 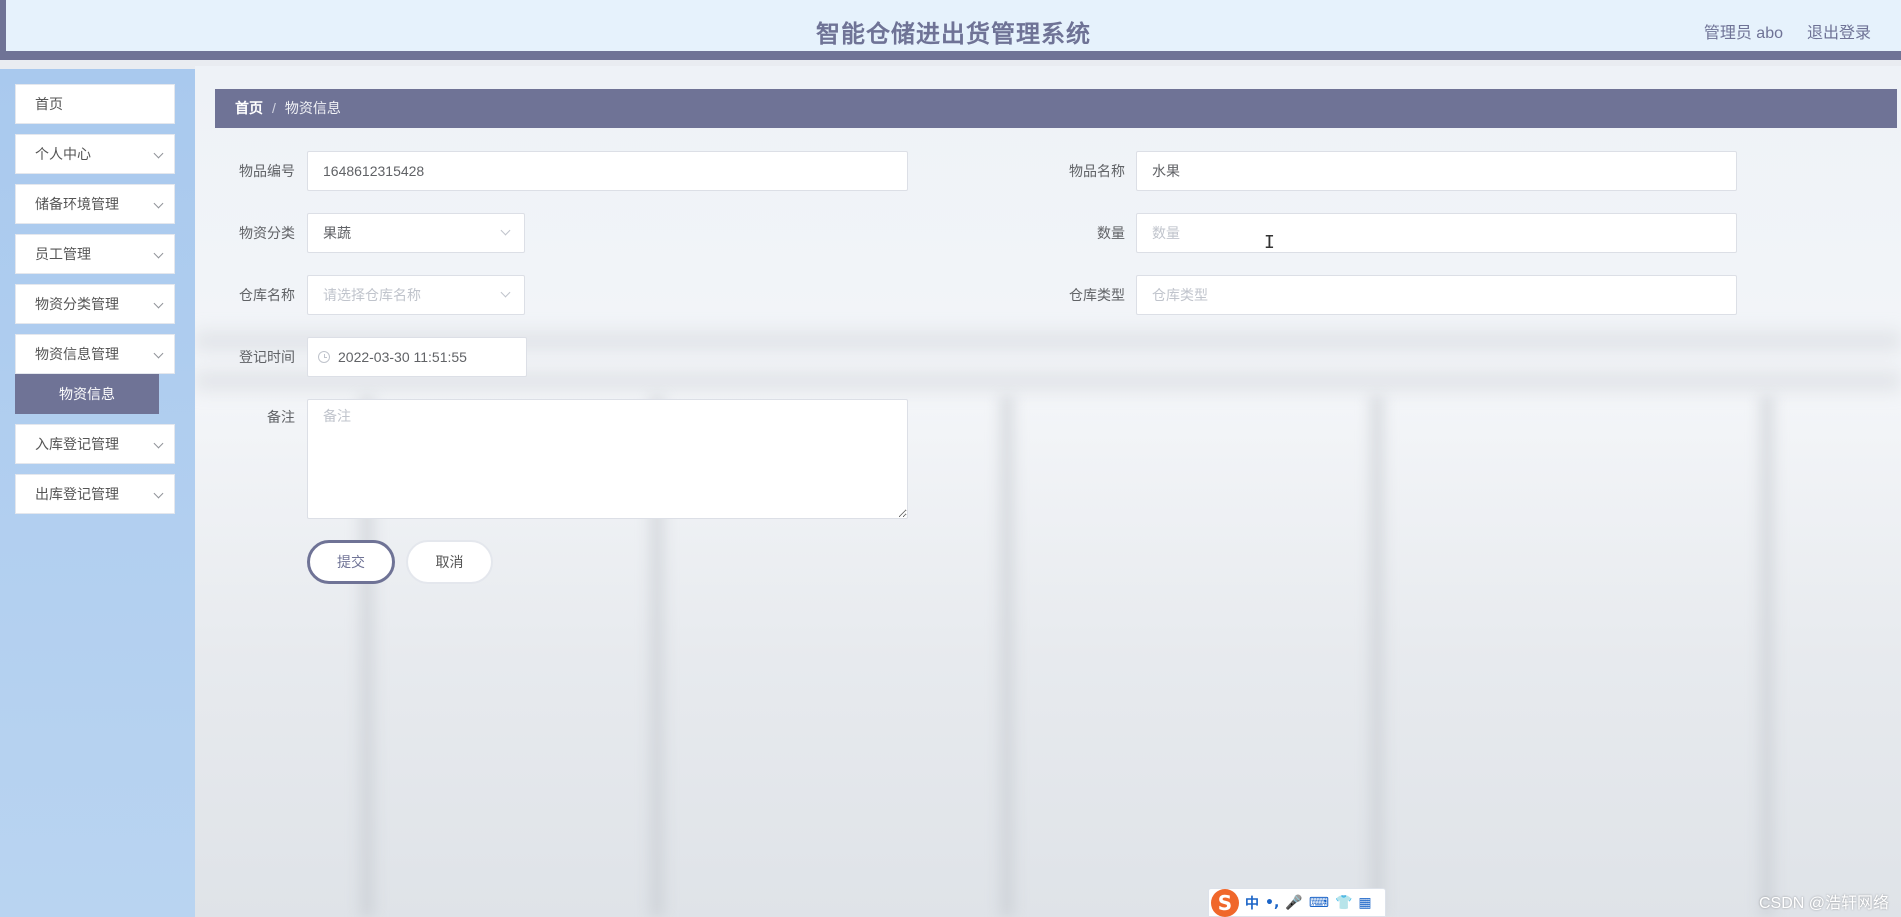 I want to click on ime-skin-icon: 👕, so click(x=1343, y=903).